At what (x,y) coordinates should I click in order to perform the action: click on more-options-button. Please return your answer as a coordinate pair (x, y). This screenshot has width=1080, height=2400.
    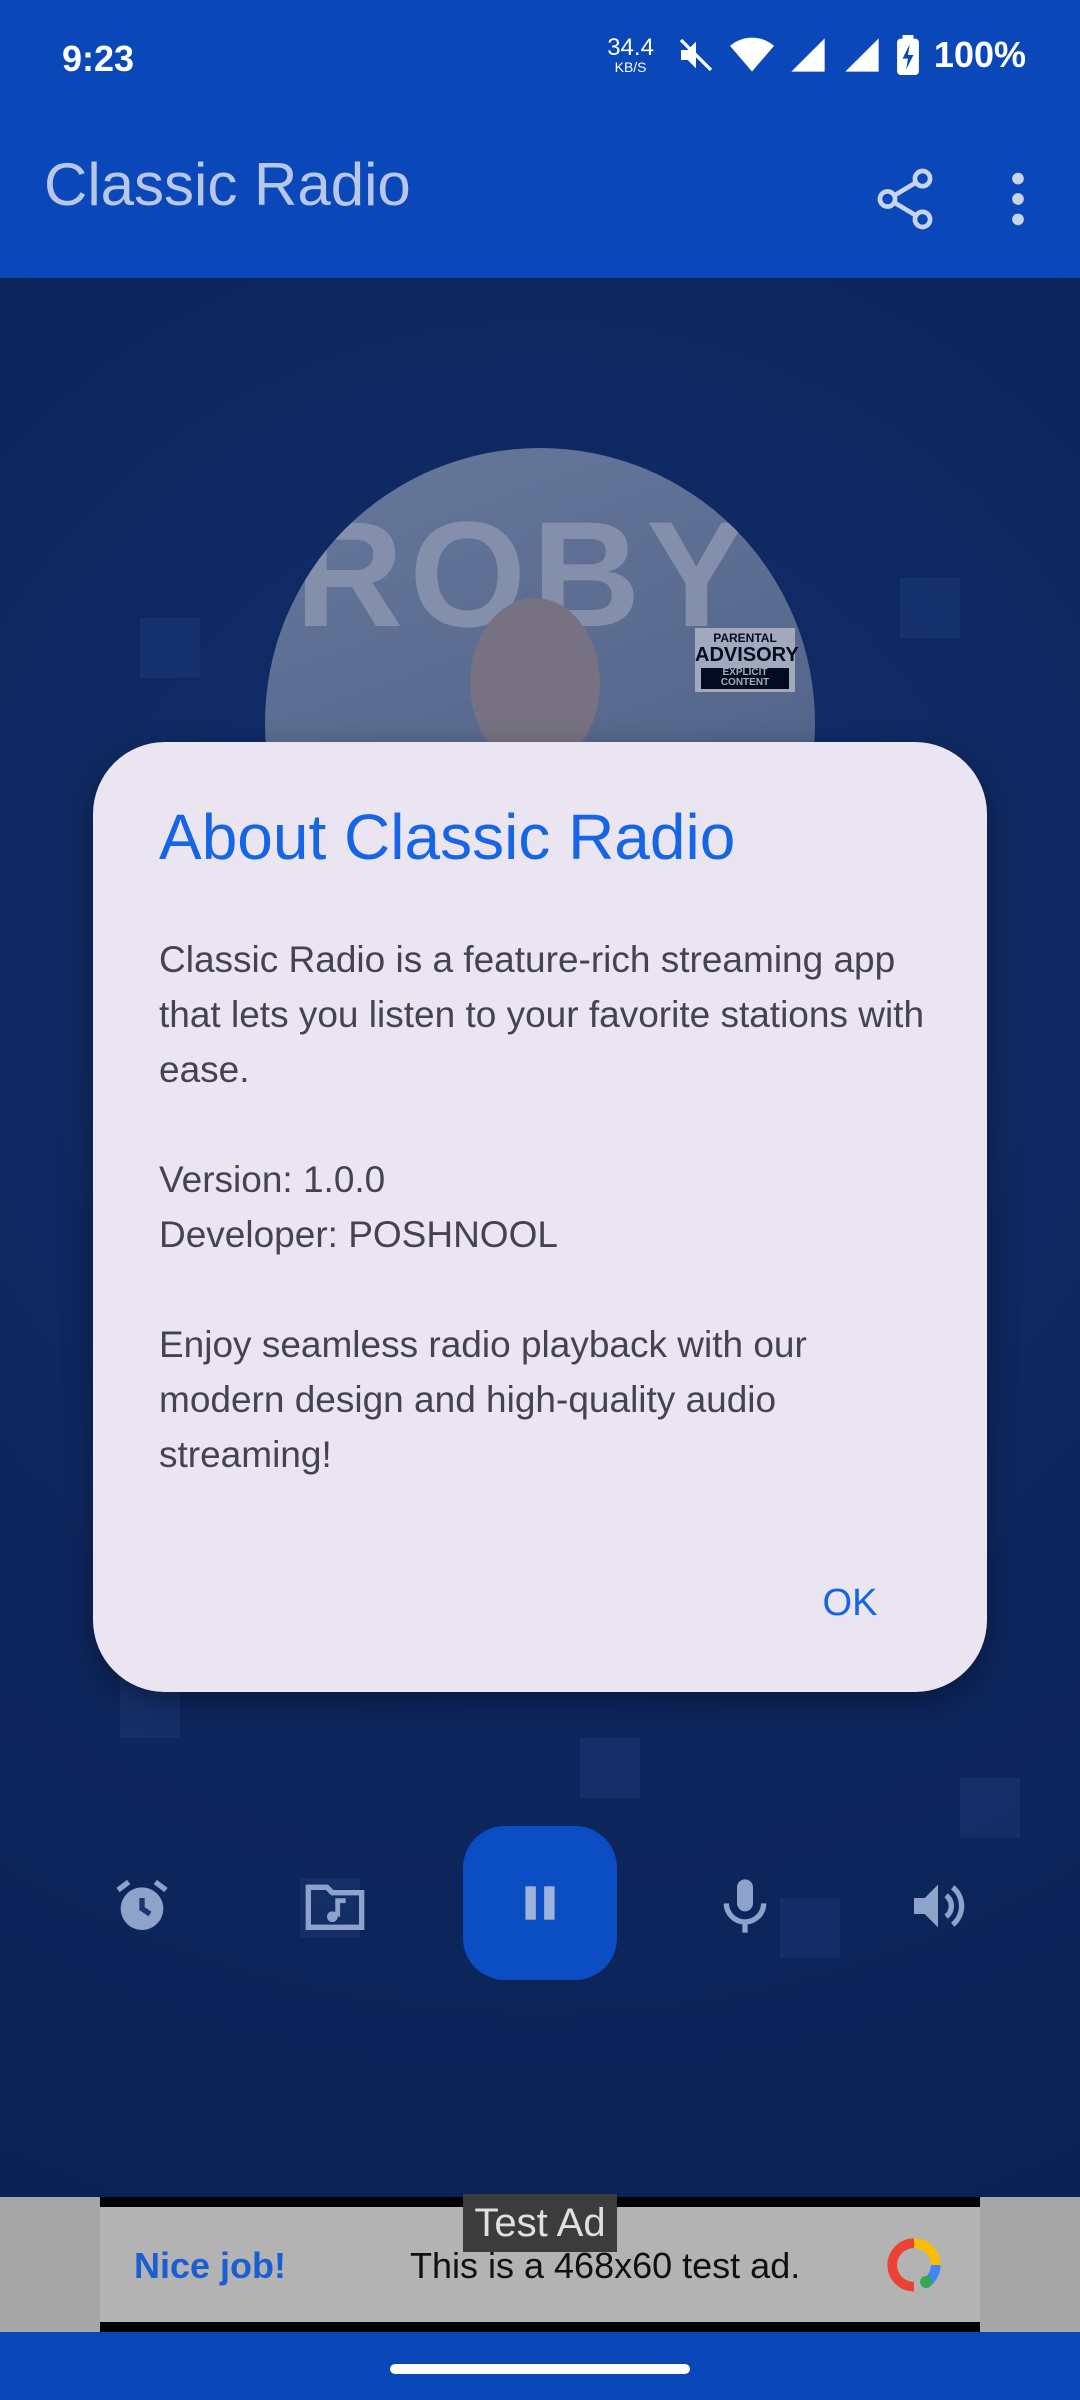
    Looking at the image, I should click on (1018, 199).